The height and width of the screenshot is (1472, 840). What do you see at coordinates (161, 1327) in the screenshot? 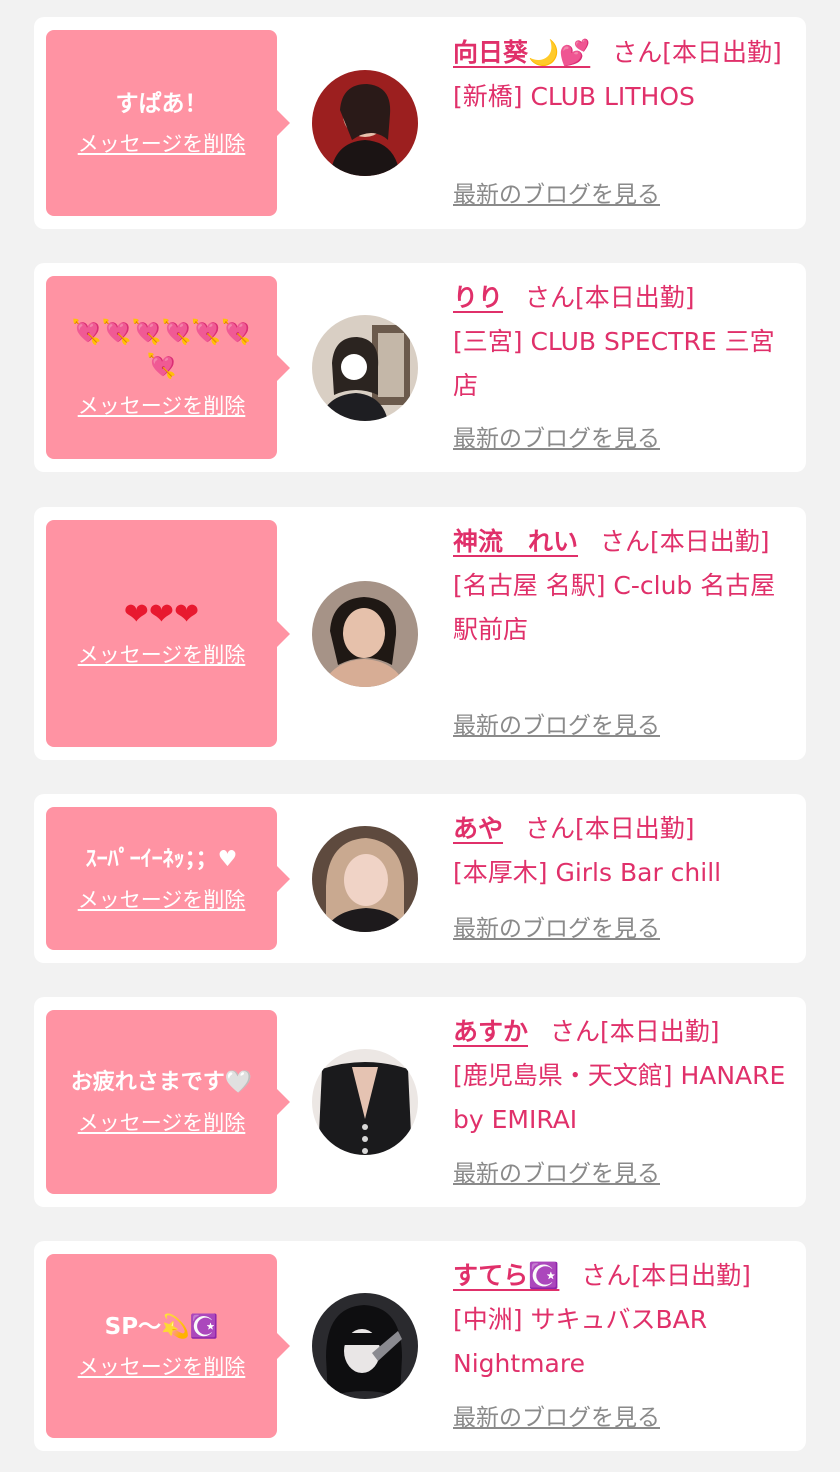
I see `message-text: SP〜💫☪️` at bounding box center [161, 1327].